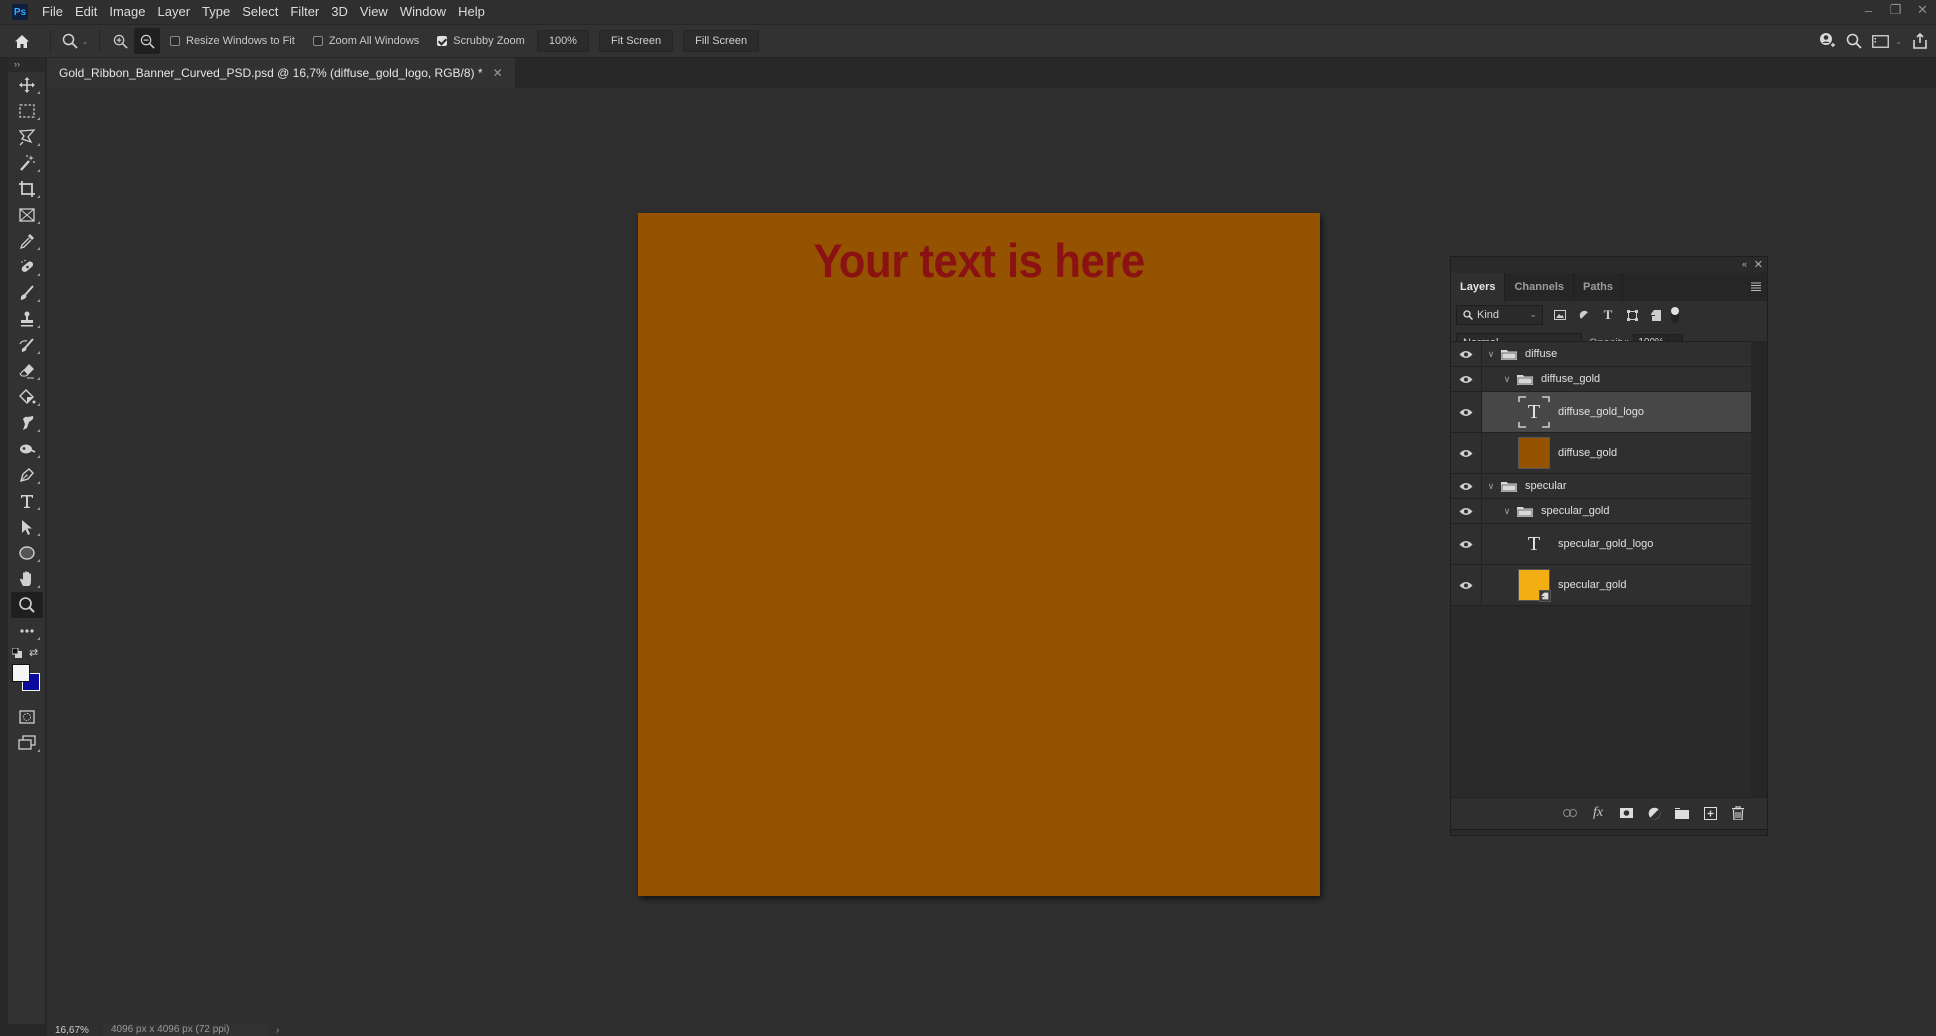 This screenshot has height=1036, width=1936. What do you see at coordinates (27, 579) in the screenshot?
I see `tool-hand` at bounding box center [27, 579].